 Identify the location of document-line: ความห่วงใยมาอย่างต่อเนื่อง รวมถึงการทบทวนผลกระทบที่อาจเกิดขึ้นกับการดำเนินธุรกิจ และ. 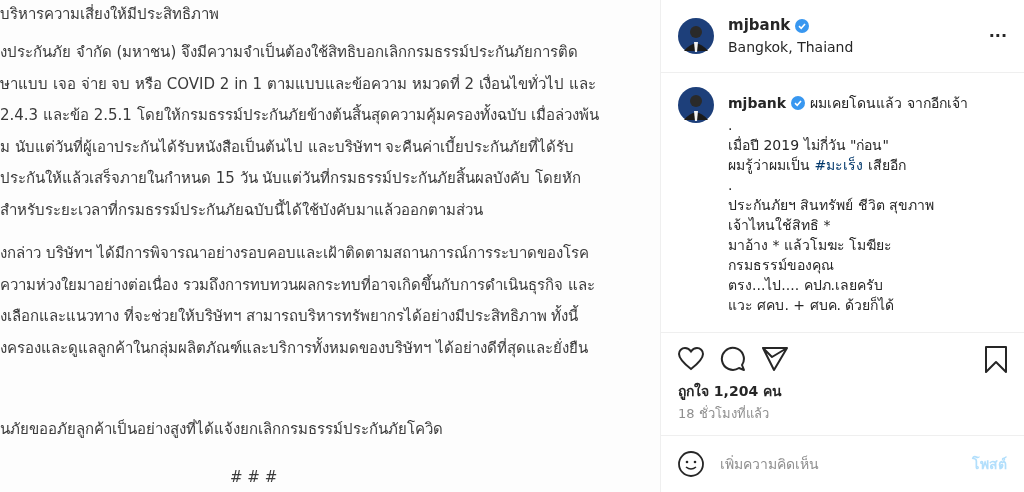
(297, 285).